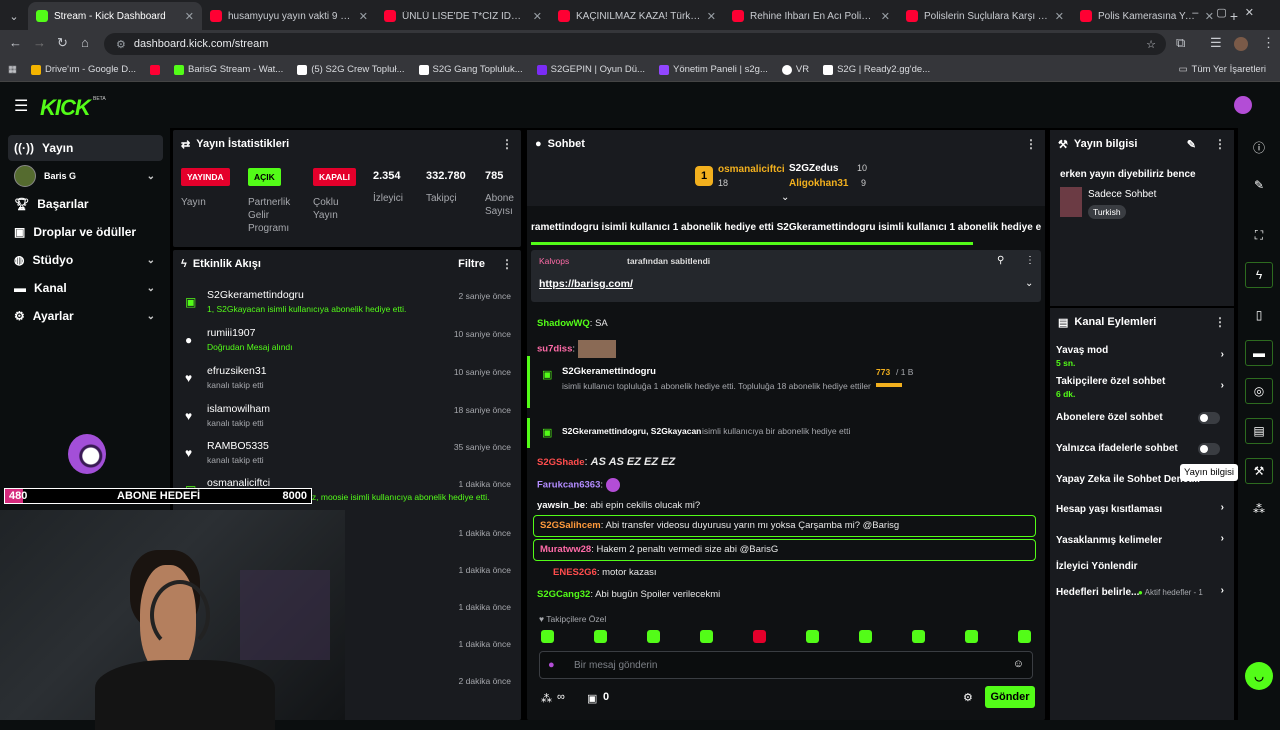 The width and height of the screenshot is (1280, 730). Describe the element at coordinates (1259, 391) in the screenshot. I see `broadcast-icon: ◎` at that location.